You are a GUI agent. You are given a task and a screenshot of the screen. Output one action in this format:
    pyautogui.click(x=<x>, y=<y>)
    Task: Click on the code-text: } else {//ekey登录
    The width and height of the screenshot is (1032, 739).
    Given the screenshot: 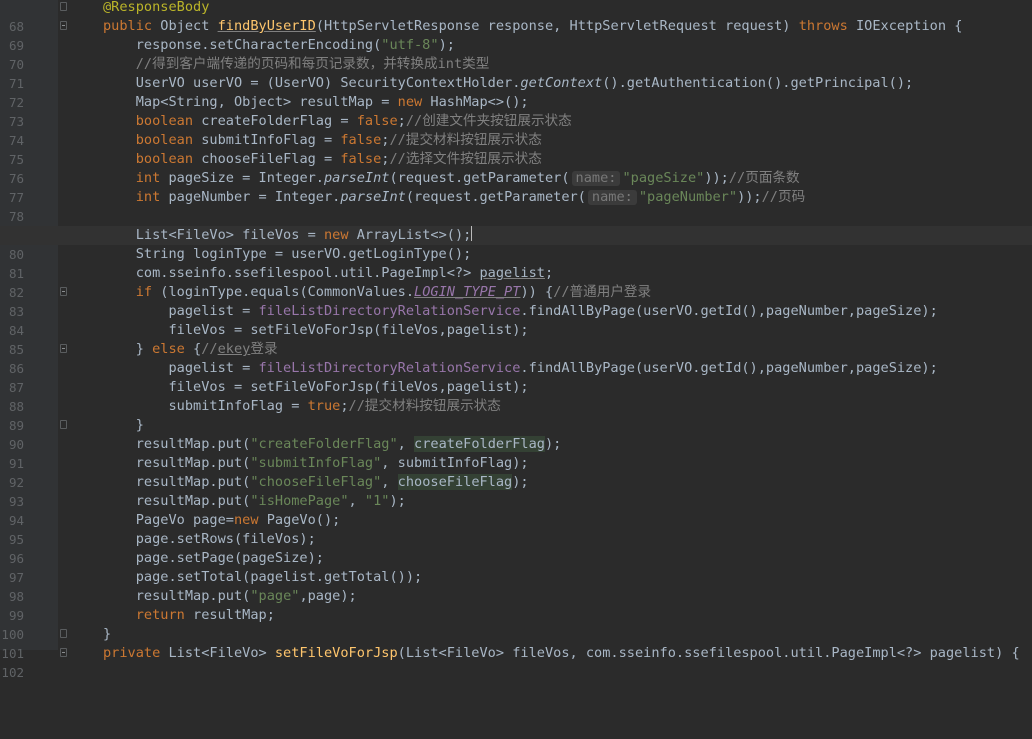 What is the action you would take?
    pyautogui.click(x=190, y=349)
    